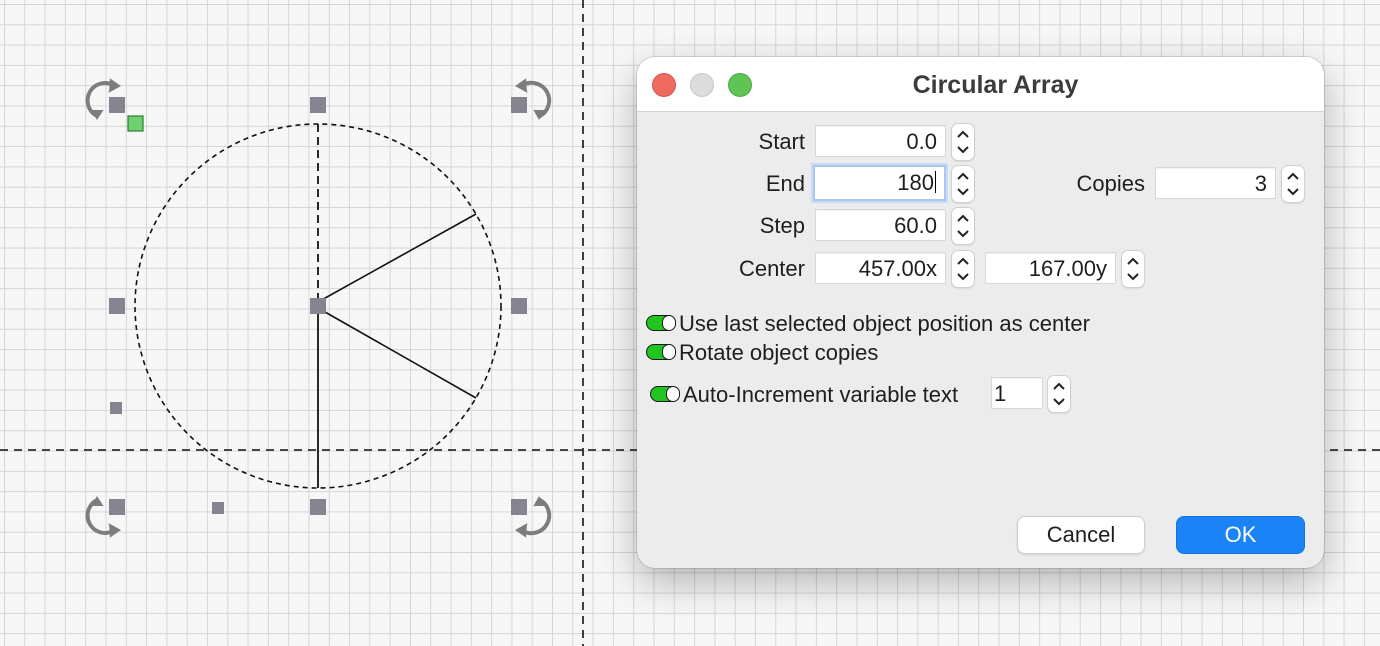 Image resolution: width=1380 pixels, height=646 pixels. I want to click on end-field: 180, so click(879, 183).